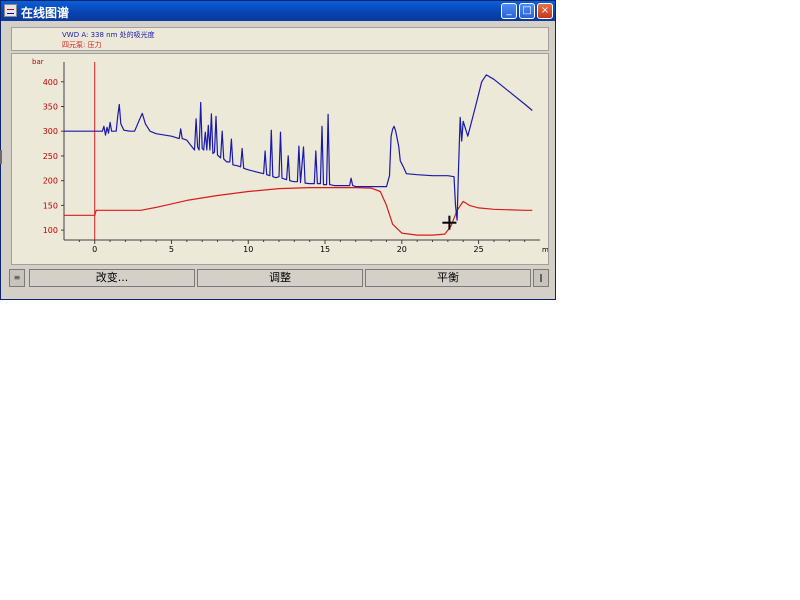 The image size is (800, 600). I want to click on x-tick-label: 5, so click(171, 249).